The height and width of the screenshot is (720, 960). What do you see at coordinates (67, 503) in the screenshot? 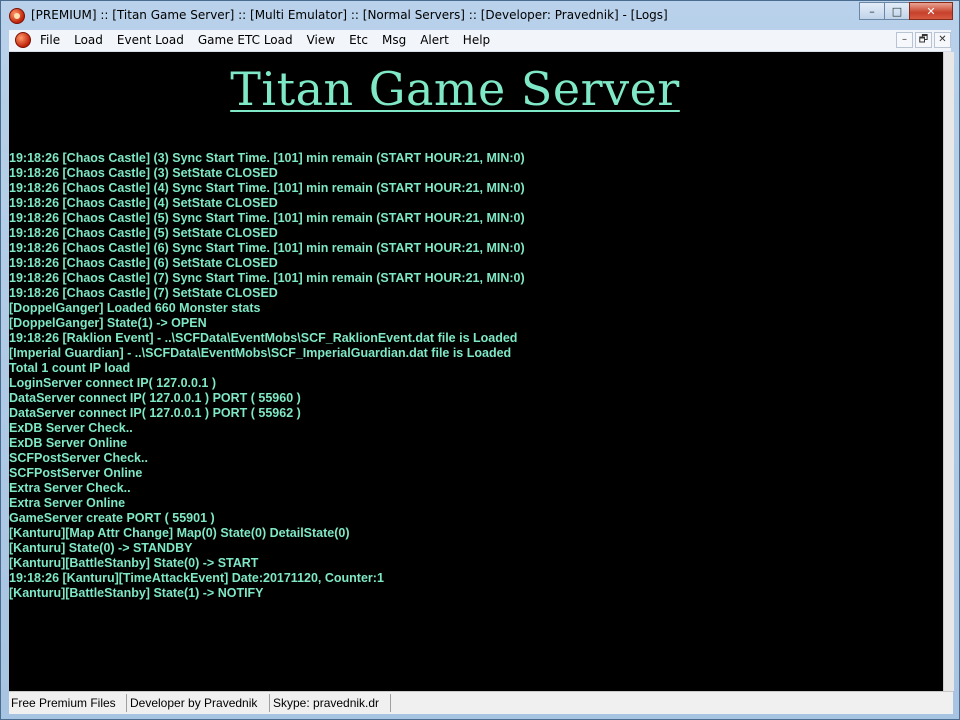
I see `log-line: Extra Server Online` at bounding box center [67, 503].